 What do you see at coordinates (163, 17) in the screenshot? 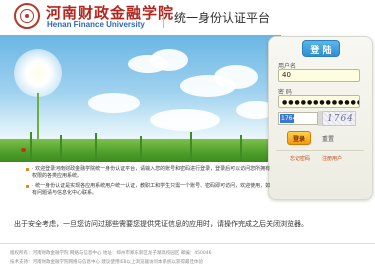
I see `header-divider` at bounding box center [163, 17].